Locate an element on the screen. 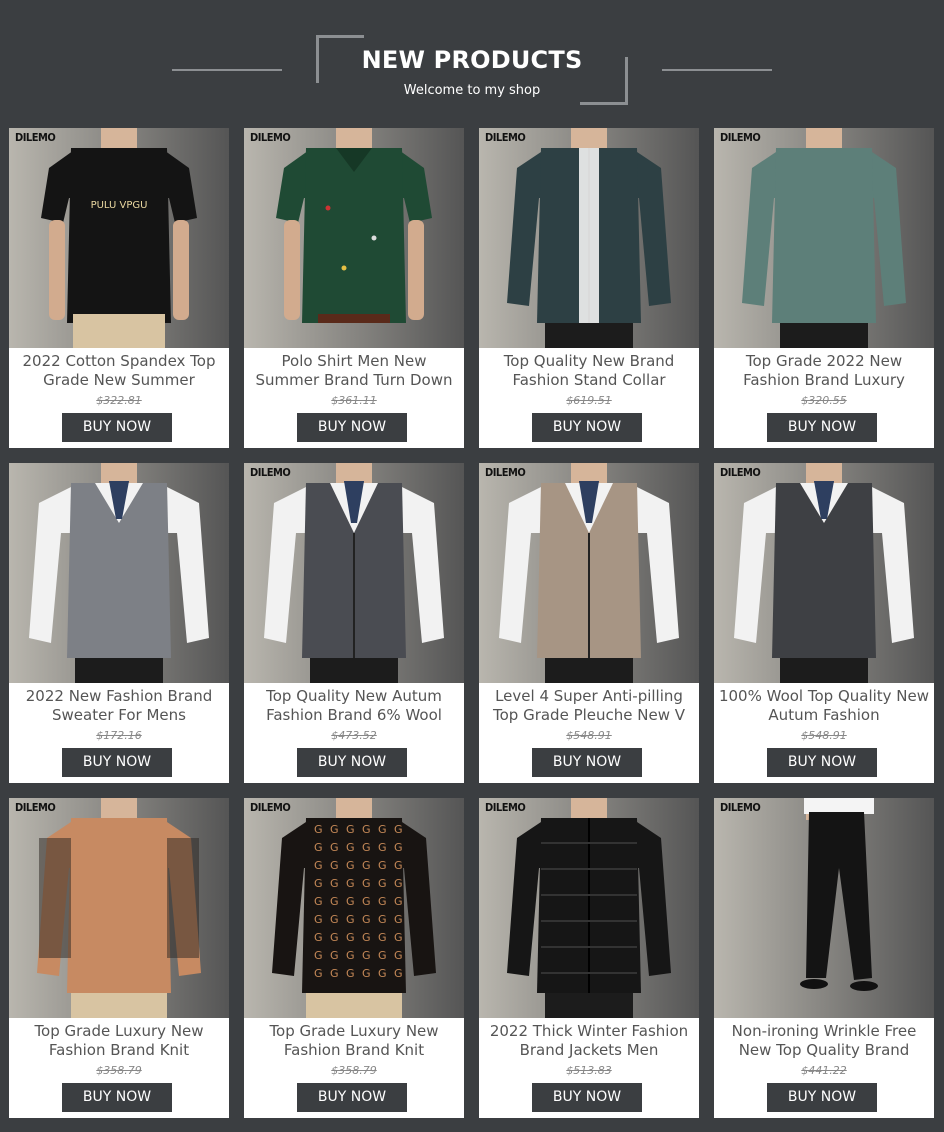 The height and width of the screenshot is (1132, 944). product-name: 2022 New Fashion Brand Sweater For Mens is located at coordinates (119, 707).